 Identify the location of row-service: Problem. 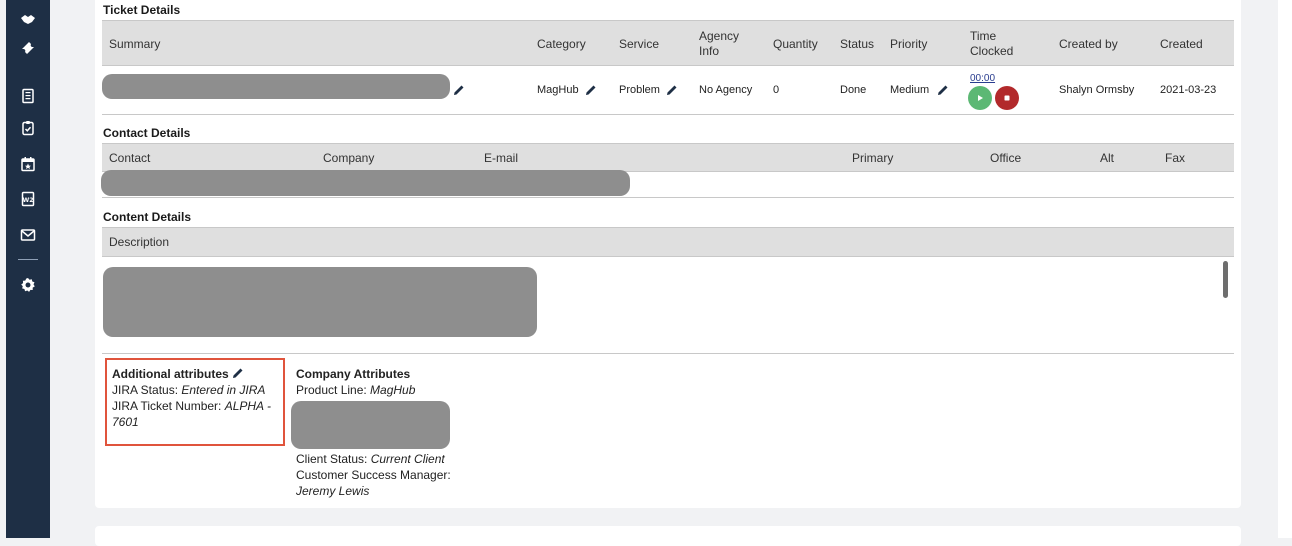
(639, 90).